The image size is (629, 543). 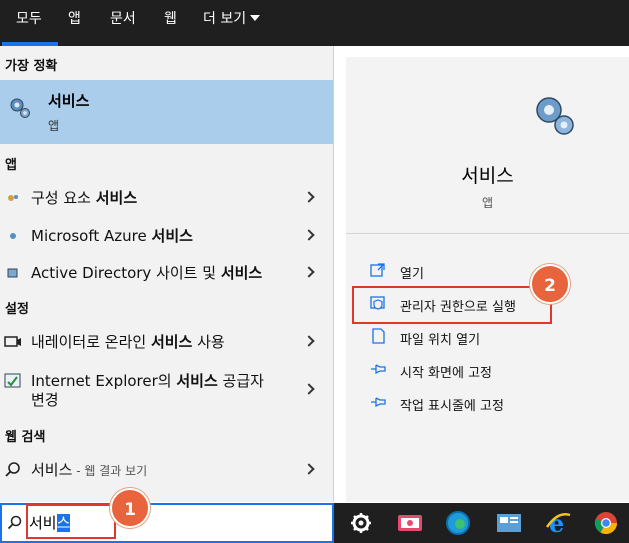 I want to click on tab-all: 모두, so click(x=30, y=23).